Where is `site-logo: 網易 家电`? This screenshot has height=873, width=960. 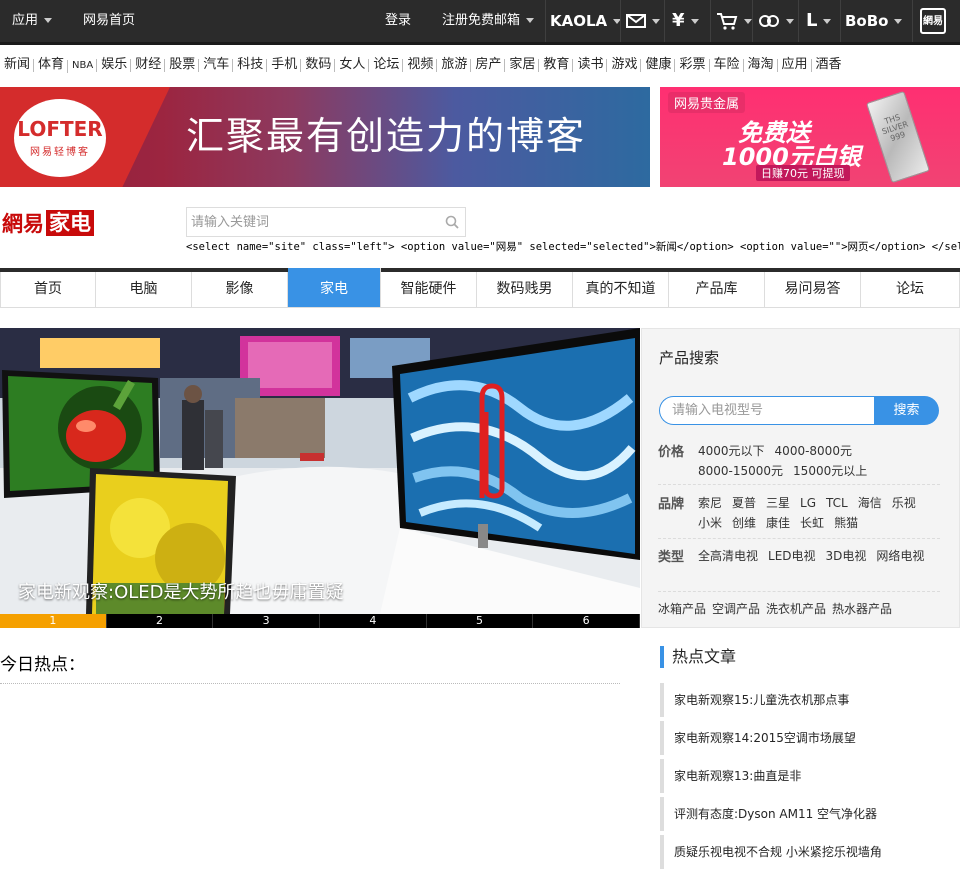 site-logo: 網易 家电 is located at coordinates (48, 224).